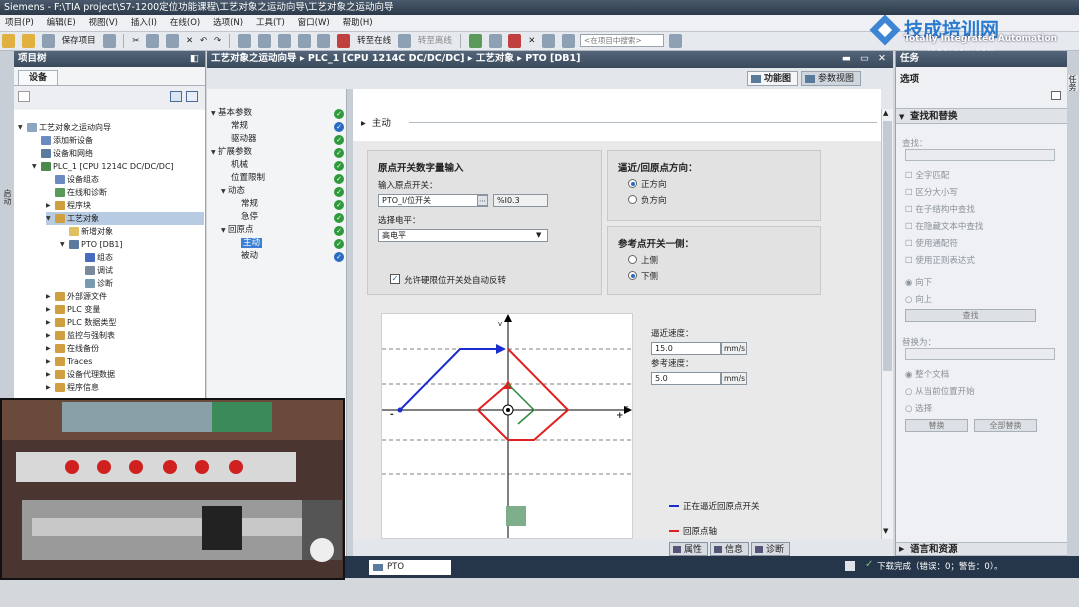 Image resolution: width=1079 pixels, height=607 pixels. Describe the element at coordinates (125, 218) in the screenshot. I see `tree-item-tech-objects: ▼ 工艺对象` at that location.